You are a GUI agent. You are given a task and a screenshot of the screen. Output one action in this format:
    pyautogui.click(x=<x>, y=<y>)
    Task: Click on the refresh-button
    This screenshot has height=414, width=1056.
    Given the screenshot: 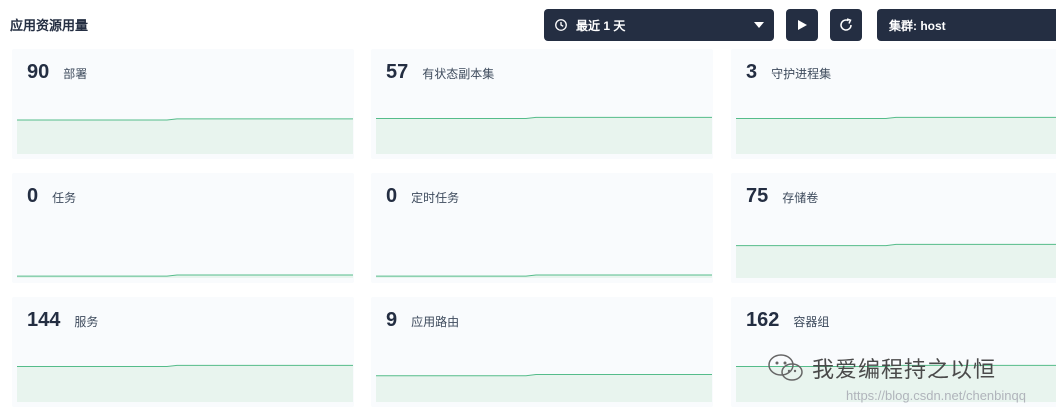 What is the action you would take?
    pyautogui.click(x=846, y=25)
    